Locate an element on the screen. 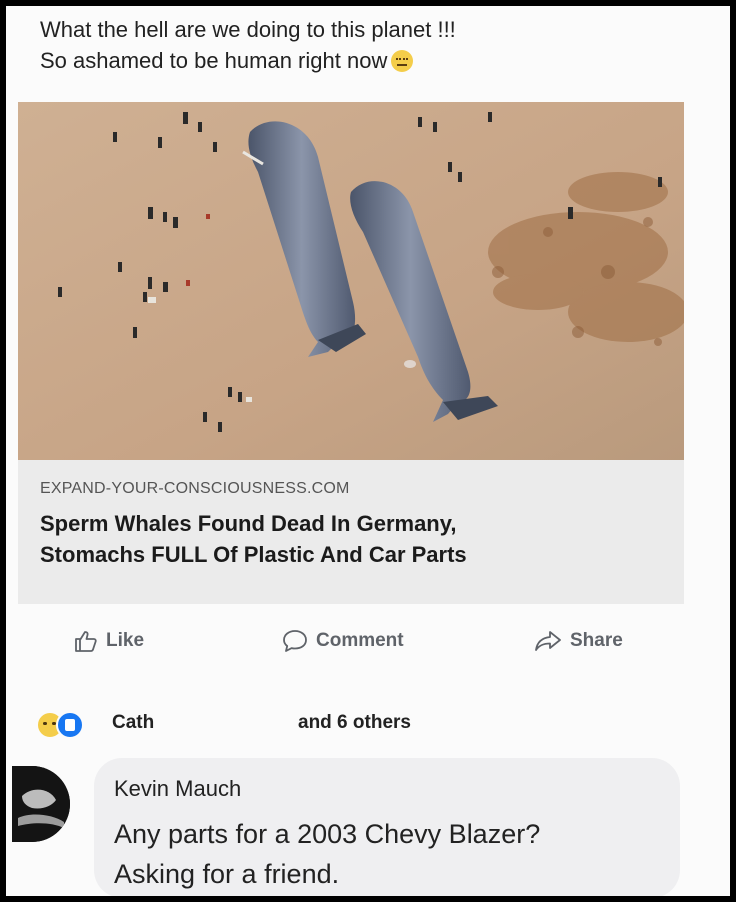 The height and width of the screenshot is (902, 736). link-title-line-1: Sperm Whales Found Dead In Germany, is located at coordinates (248, 523).